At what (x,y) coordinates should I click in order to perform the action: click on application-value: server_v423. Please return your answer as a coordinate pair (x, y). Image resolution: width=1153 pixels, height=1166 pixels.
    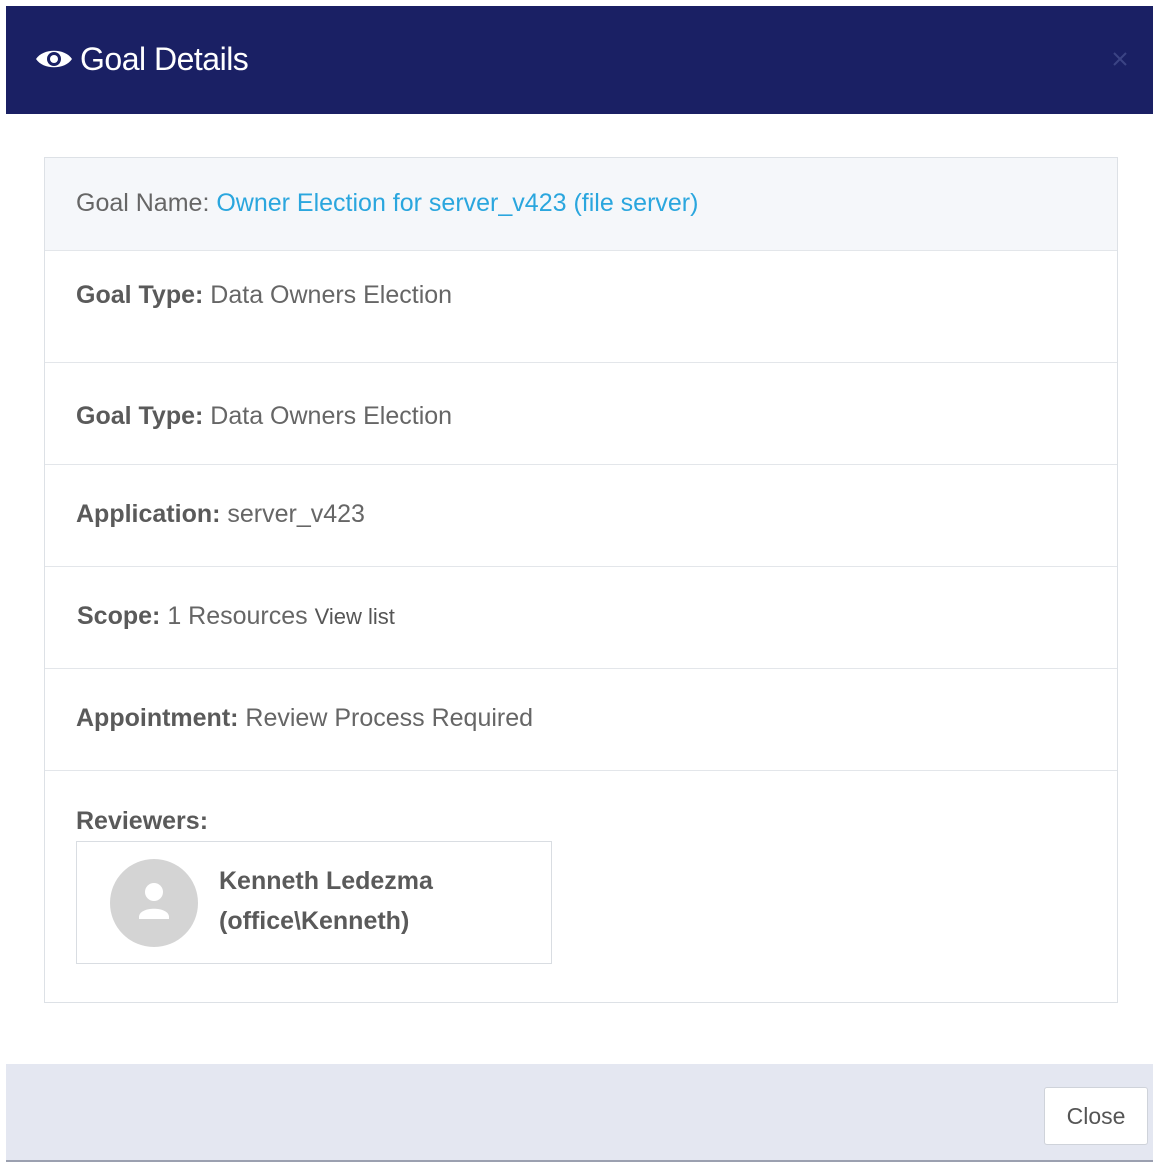
    Looking at the image, I should click on (296, 514).